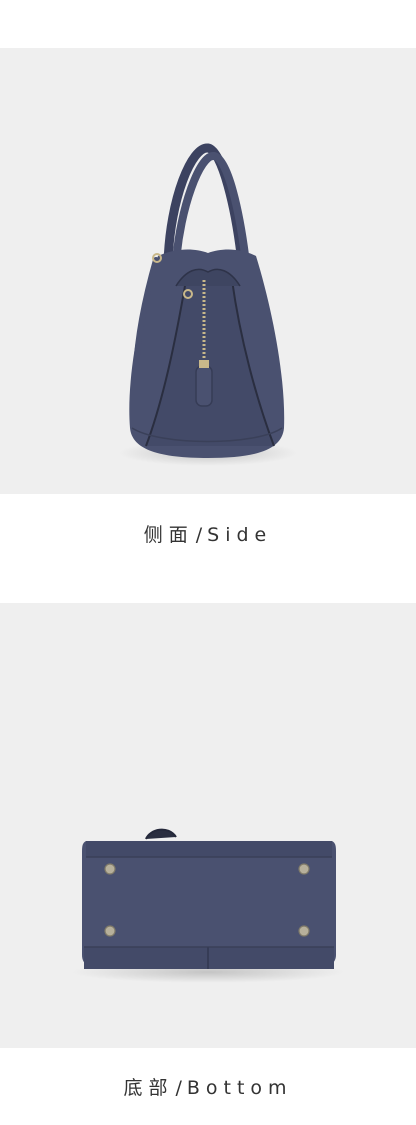 This screenshot has height=1125, width=416. I want to click on bottom-caption: 底部 / Bottom, so click(208, 1086).